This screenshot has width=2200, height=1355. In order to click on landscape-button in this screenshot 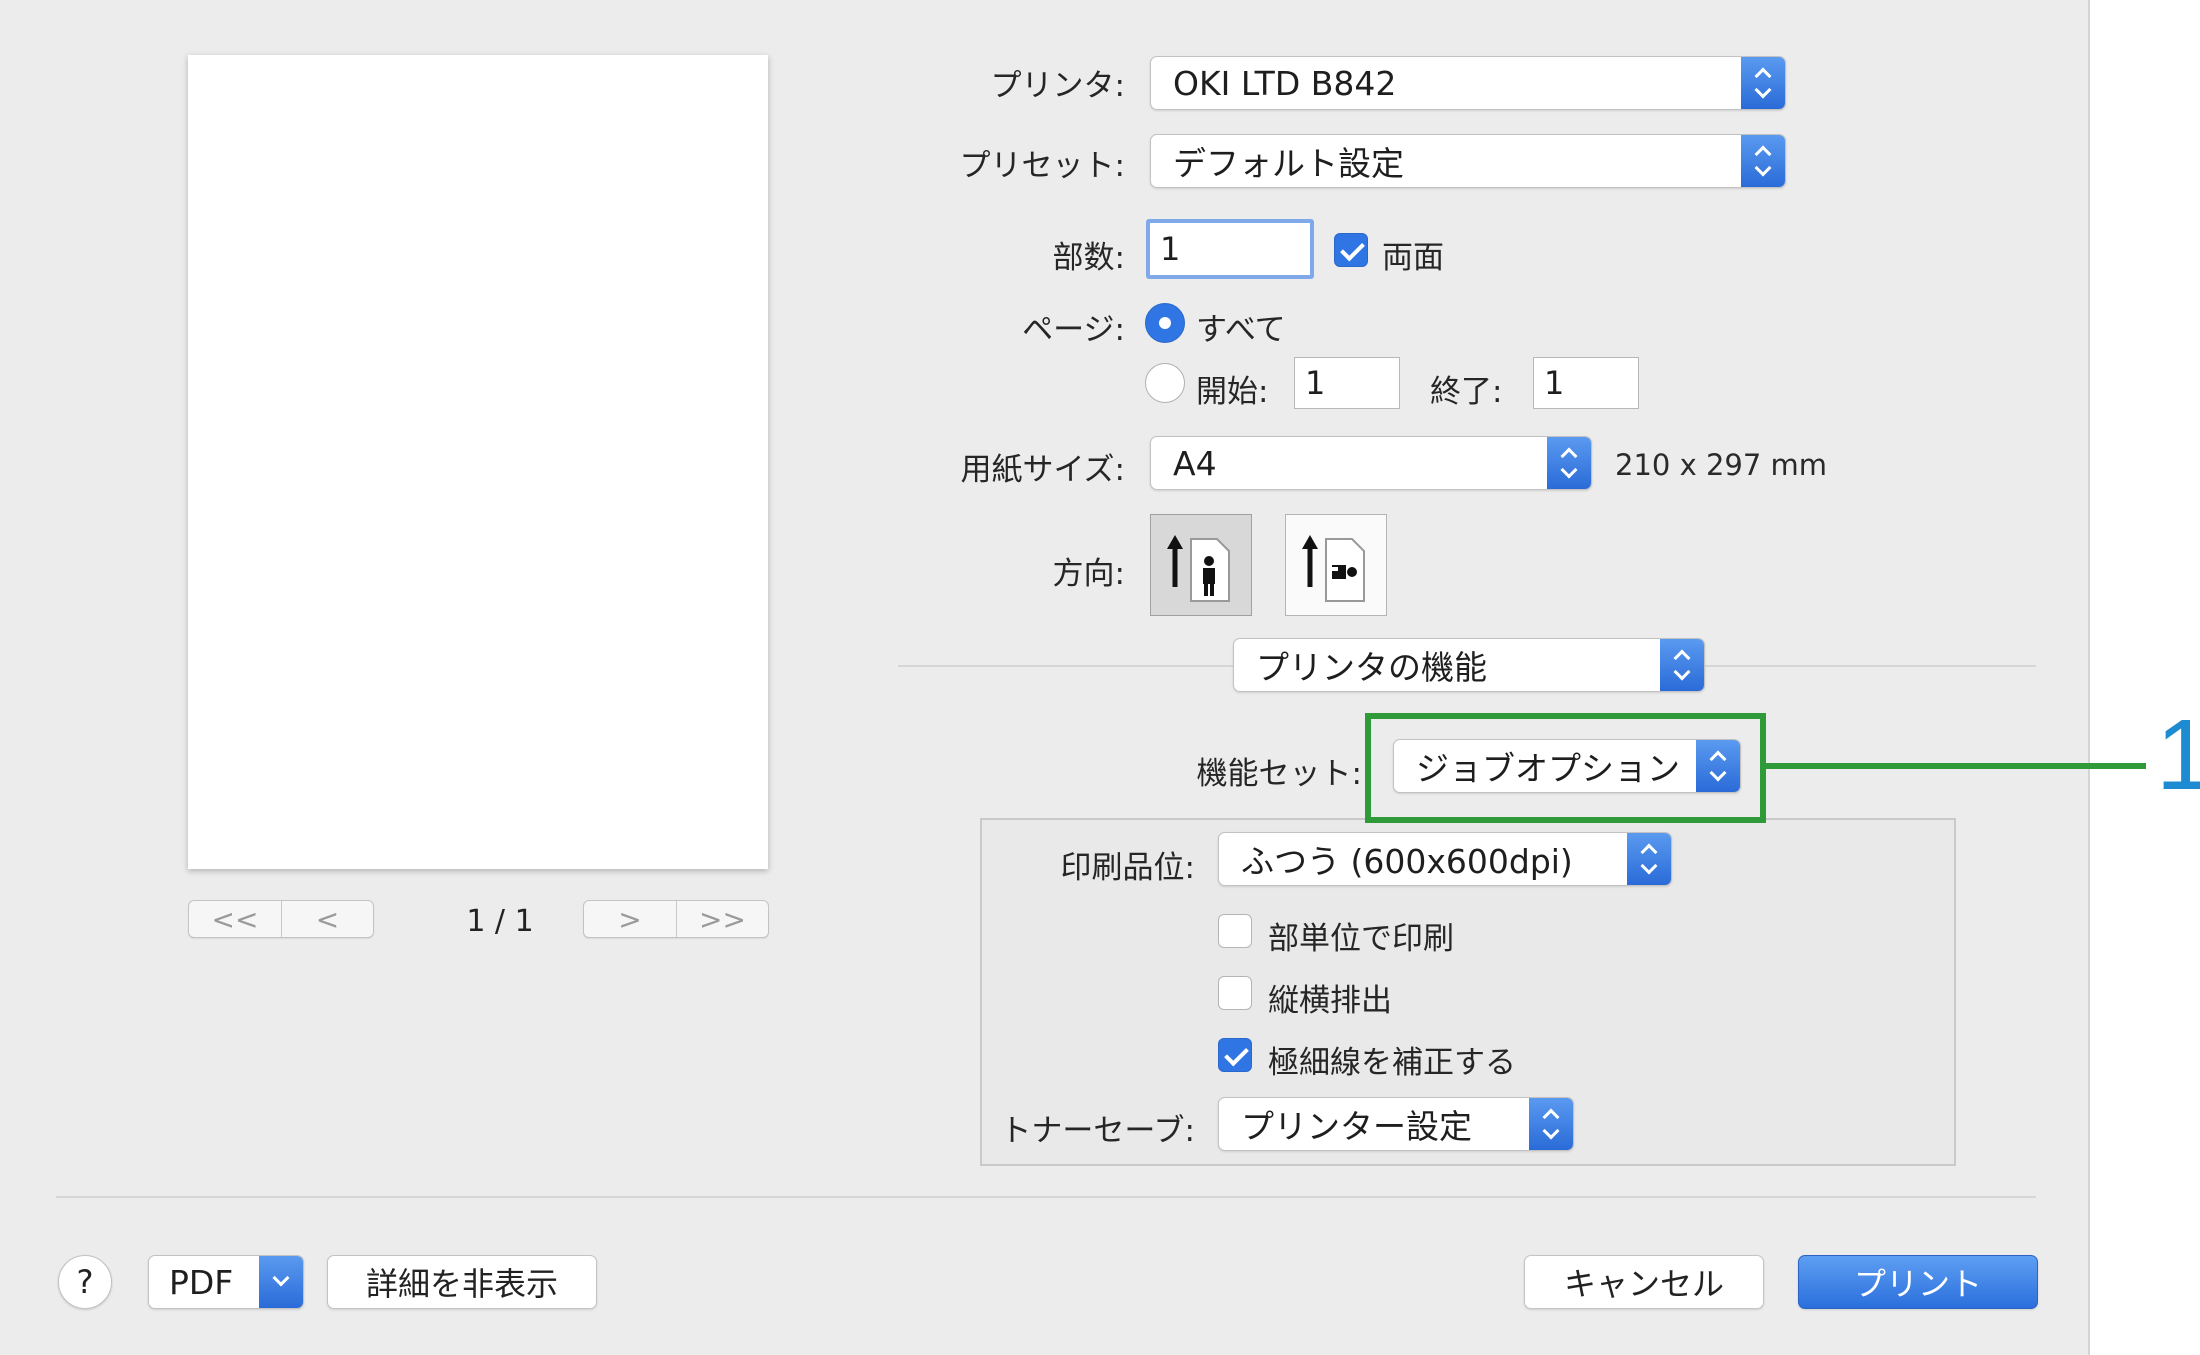, I will do `click(1336, 565)`.